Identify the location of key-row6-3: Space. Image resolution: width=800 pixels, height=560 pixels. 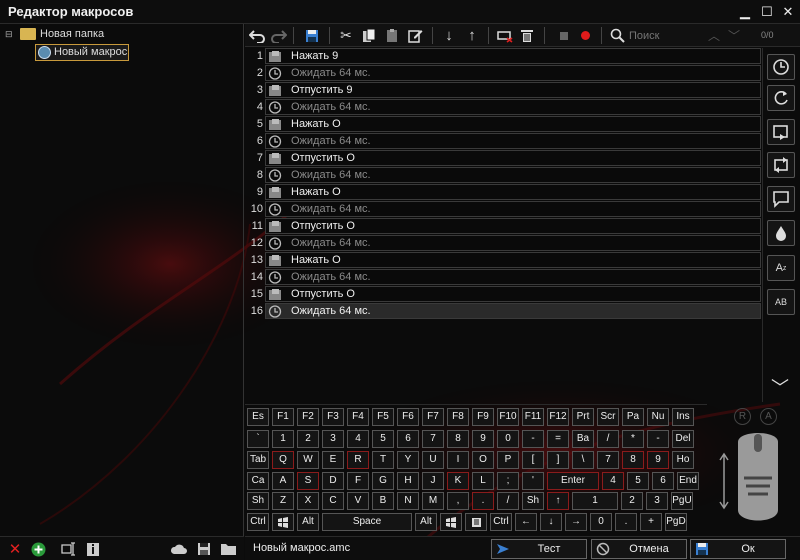
(367, 522).